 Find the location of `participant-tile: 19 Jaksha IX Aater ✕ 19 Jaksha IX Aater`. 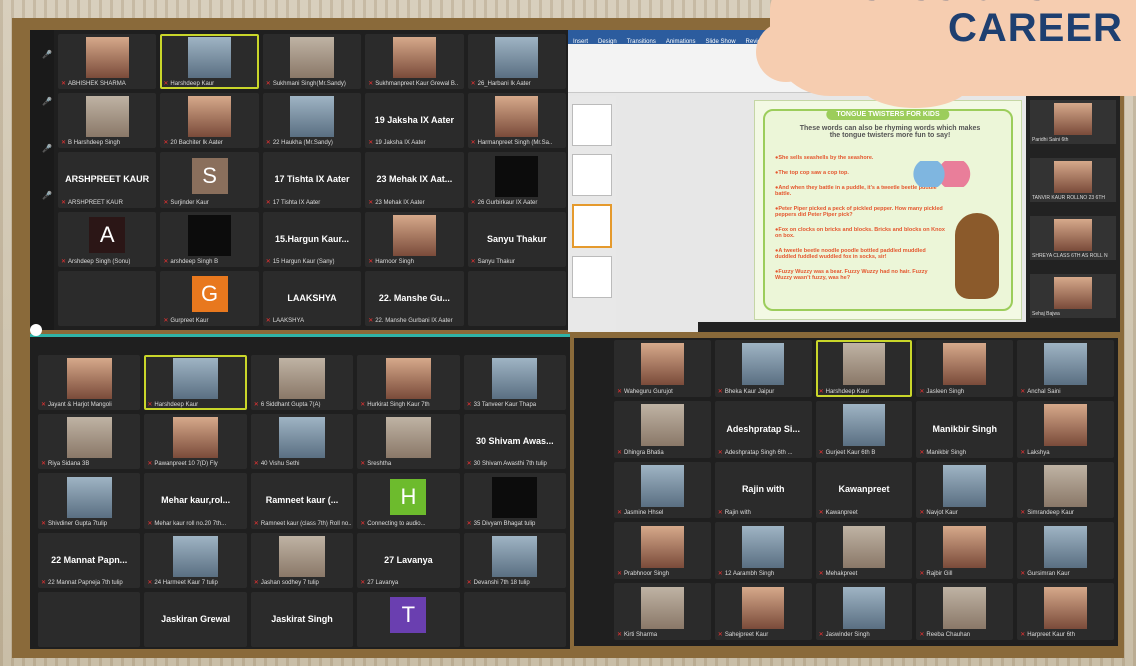

participant-tile: 19 Jaksha IX Aater ✕ 19 Jaksha IX Aater is located at coordinates (414, 121).